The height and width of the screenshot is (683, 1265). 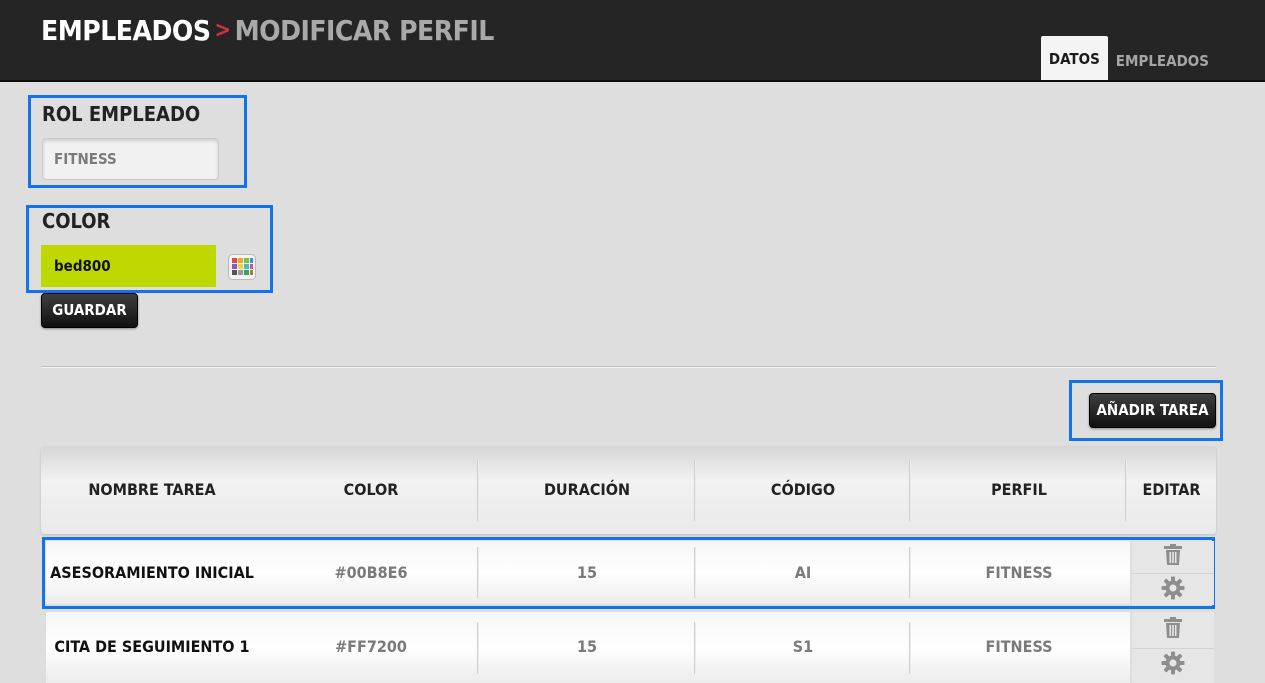 I want to click on col-header-profile: PERFIL, so click(x=1019, y=489).